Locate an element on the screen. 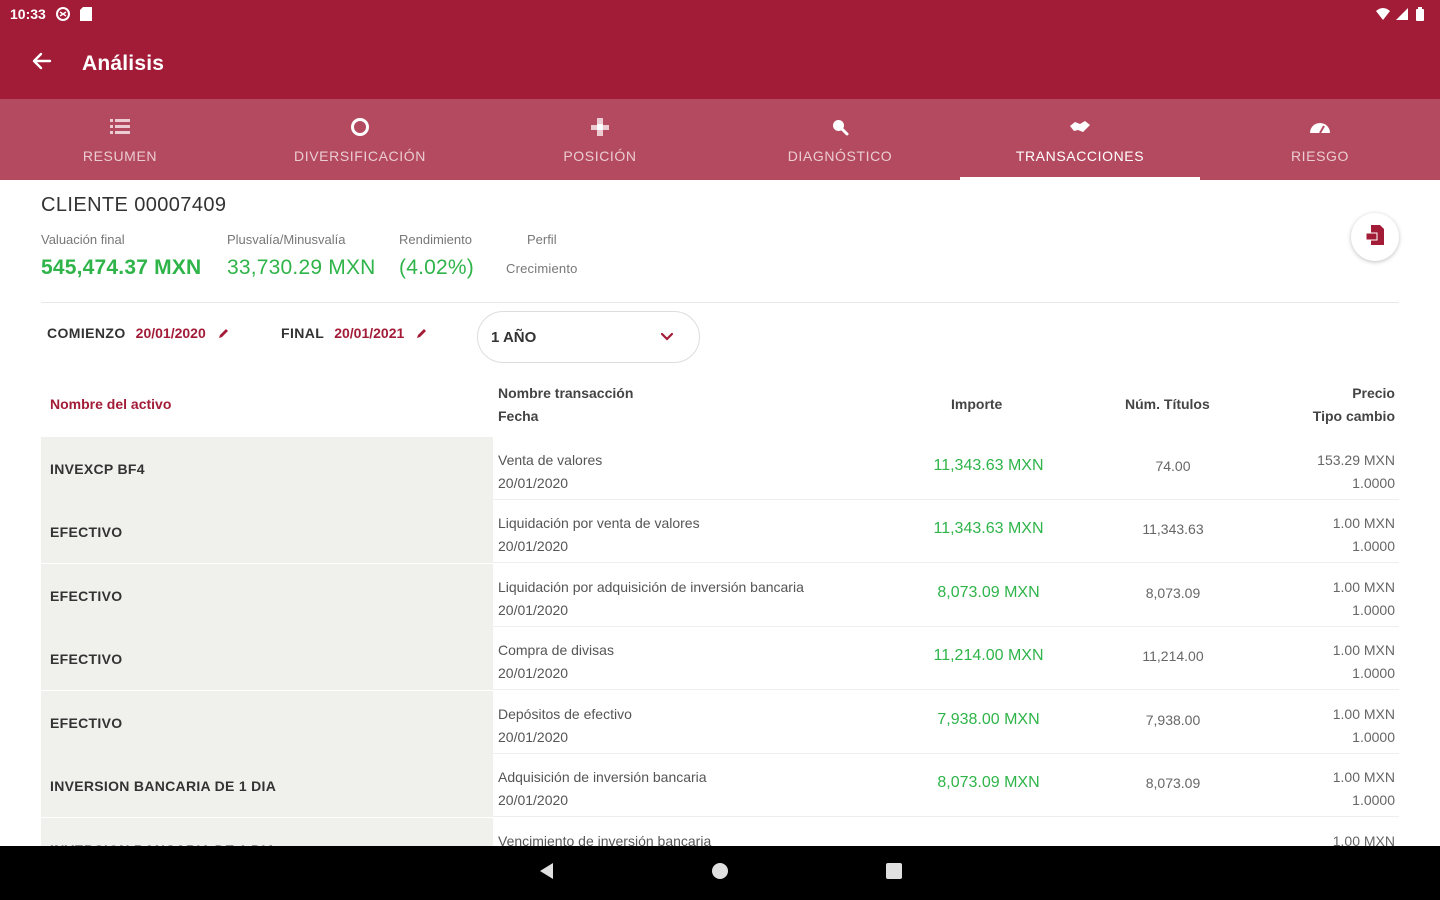 The height and width of the screenshot is (900, 1440). metric-label: Perfil is located at coordinates (541, 239).